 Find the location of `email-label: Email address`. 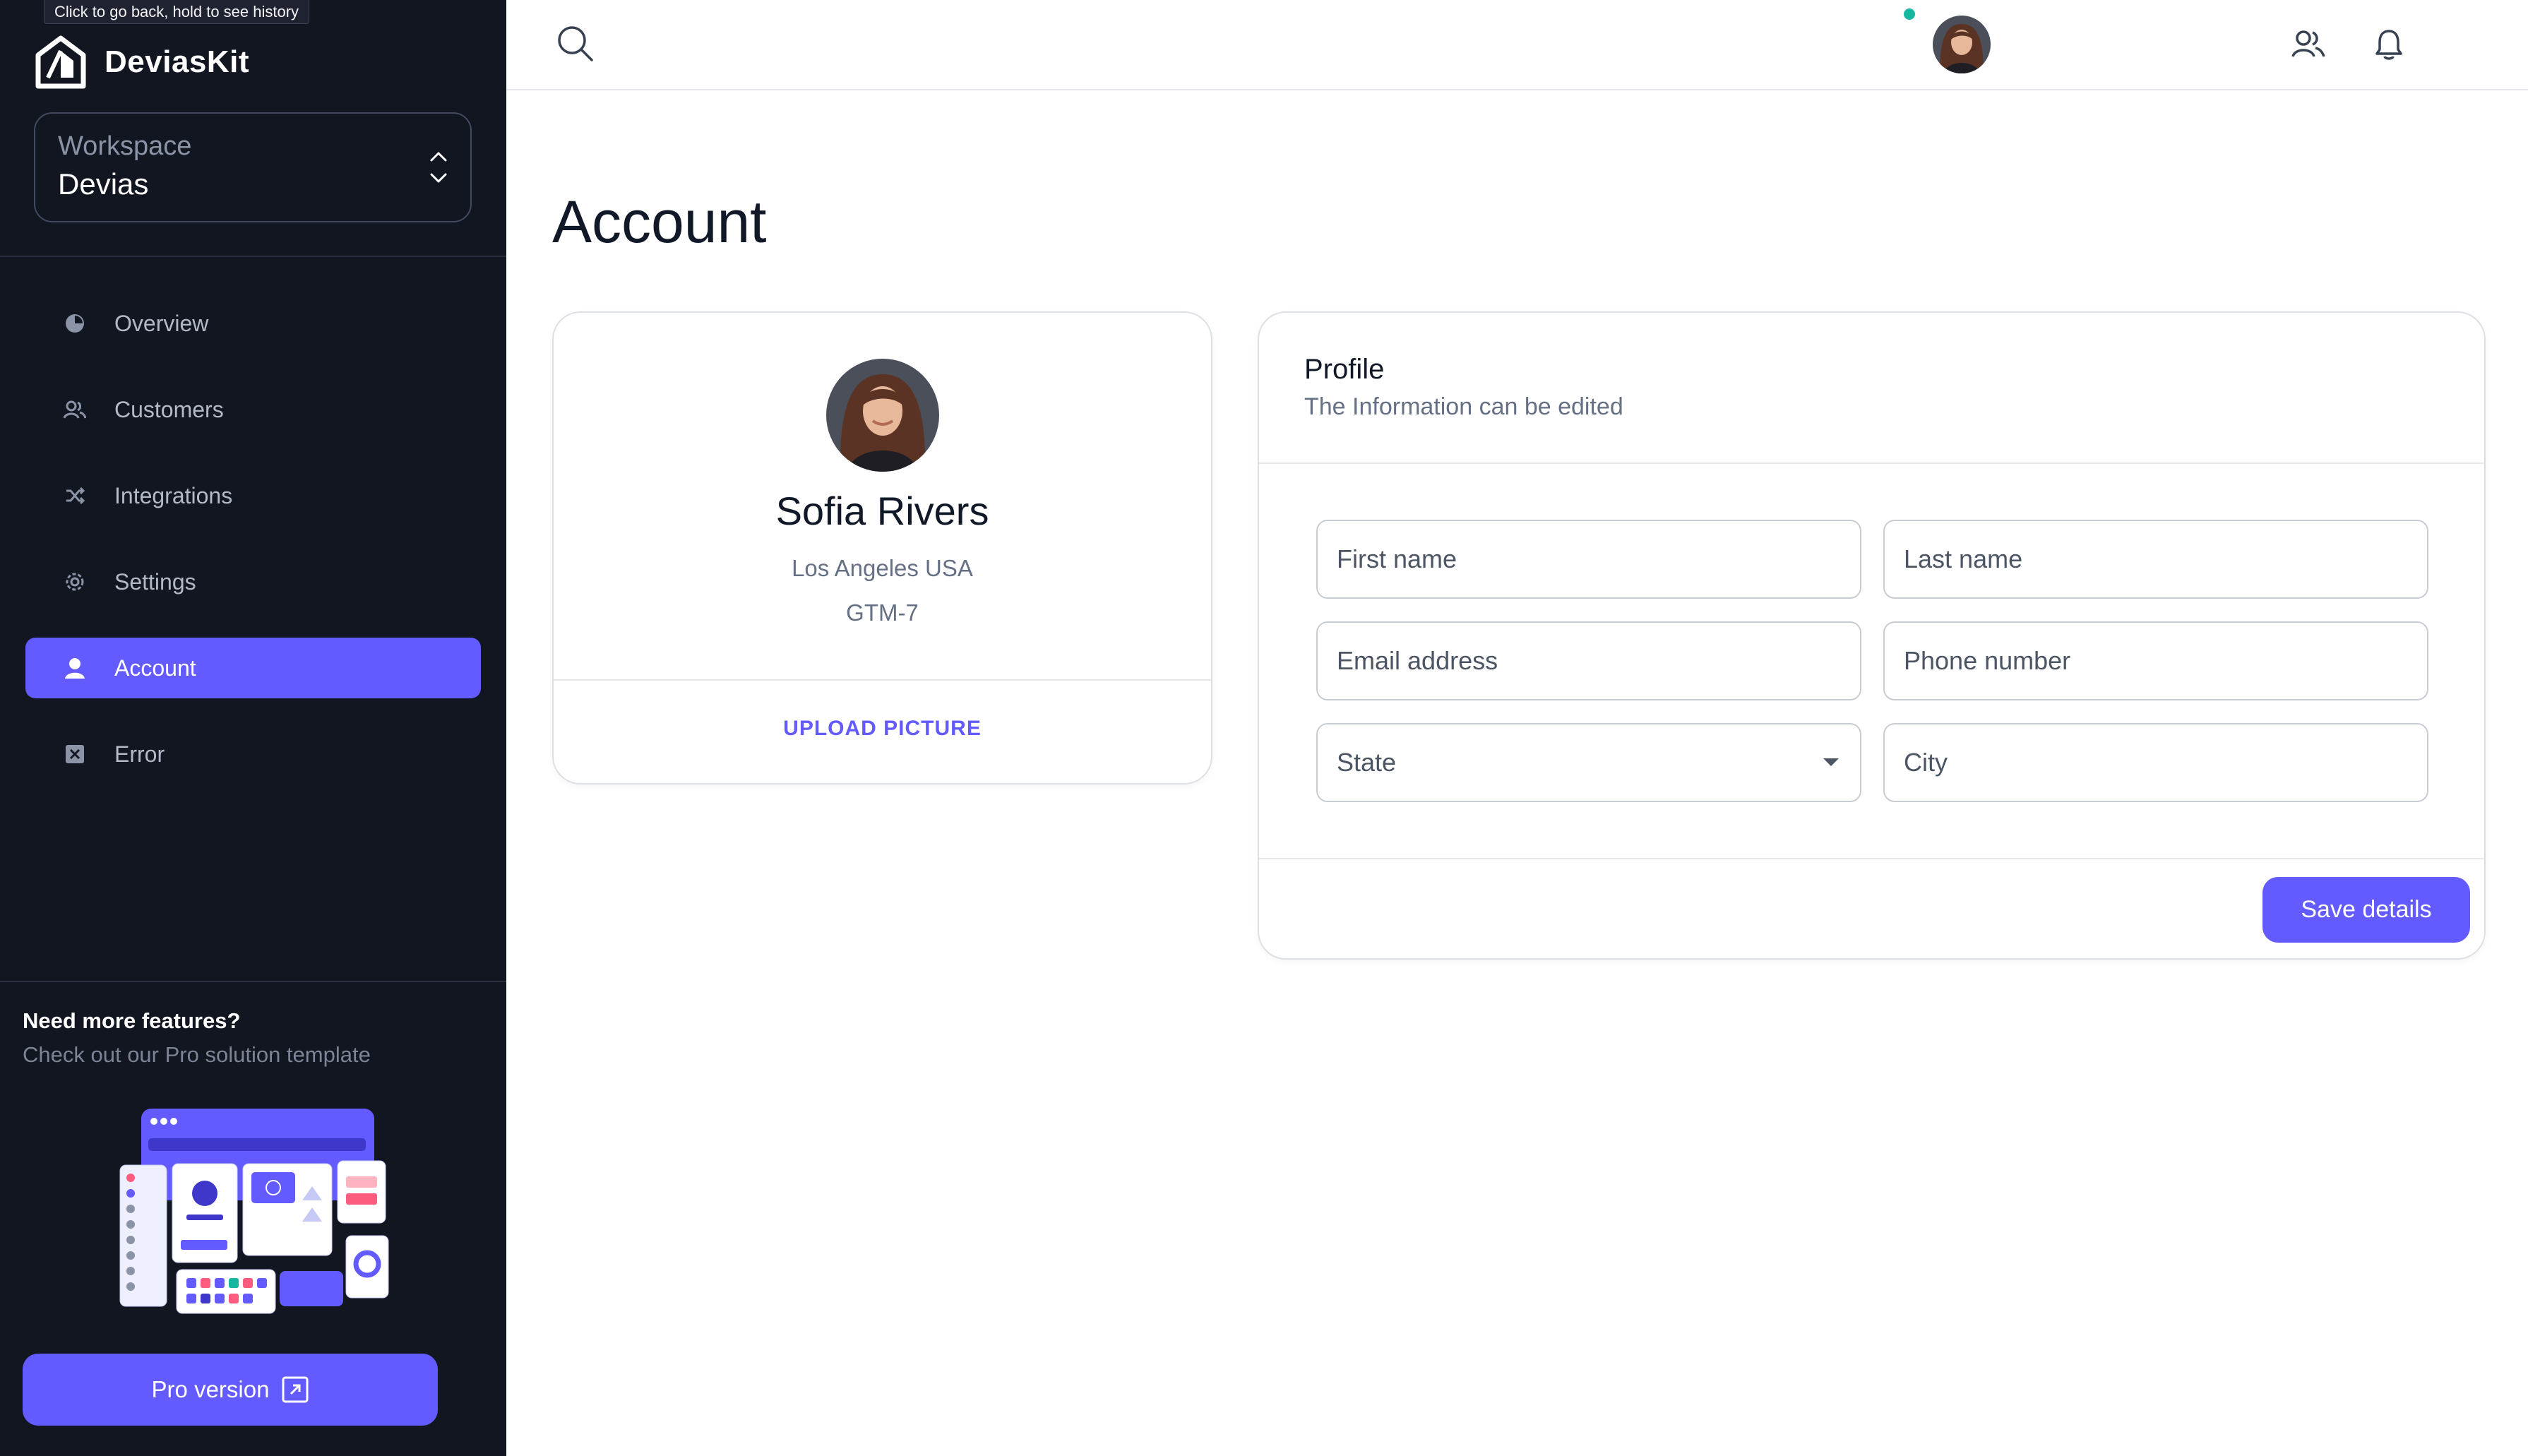

email-label: Email address is located at coordinates (1418, 660).